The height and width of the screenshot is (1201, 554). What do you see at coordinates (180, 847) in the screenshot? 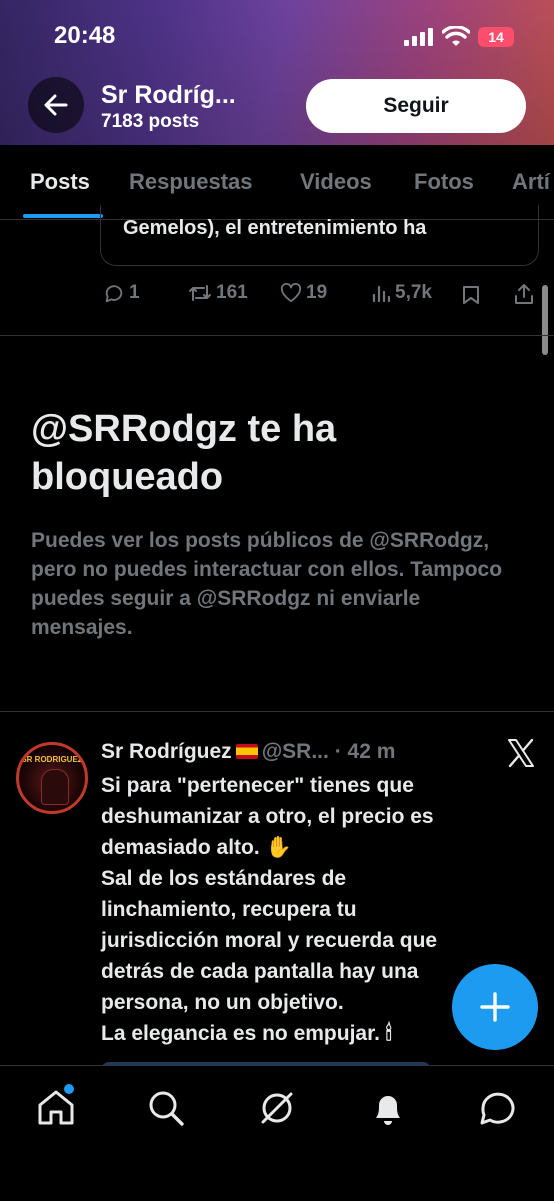
I see `tweet-line-text: demasiado alto.` at bounding box center [180, 847].